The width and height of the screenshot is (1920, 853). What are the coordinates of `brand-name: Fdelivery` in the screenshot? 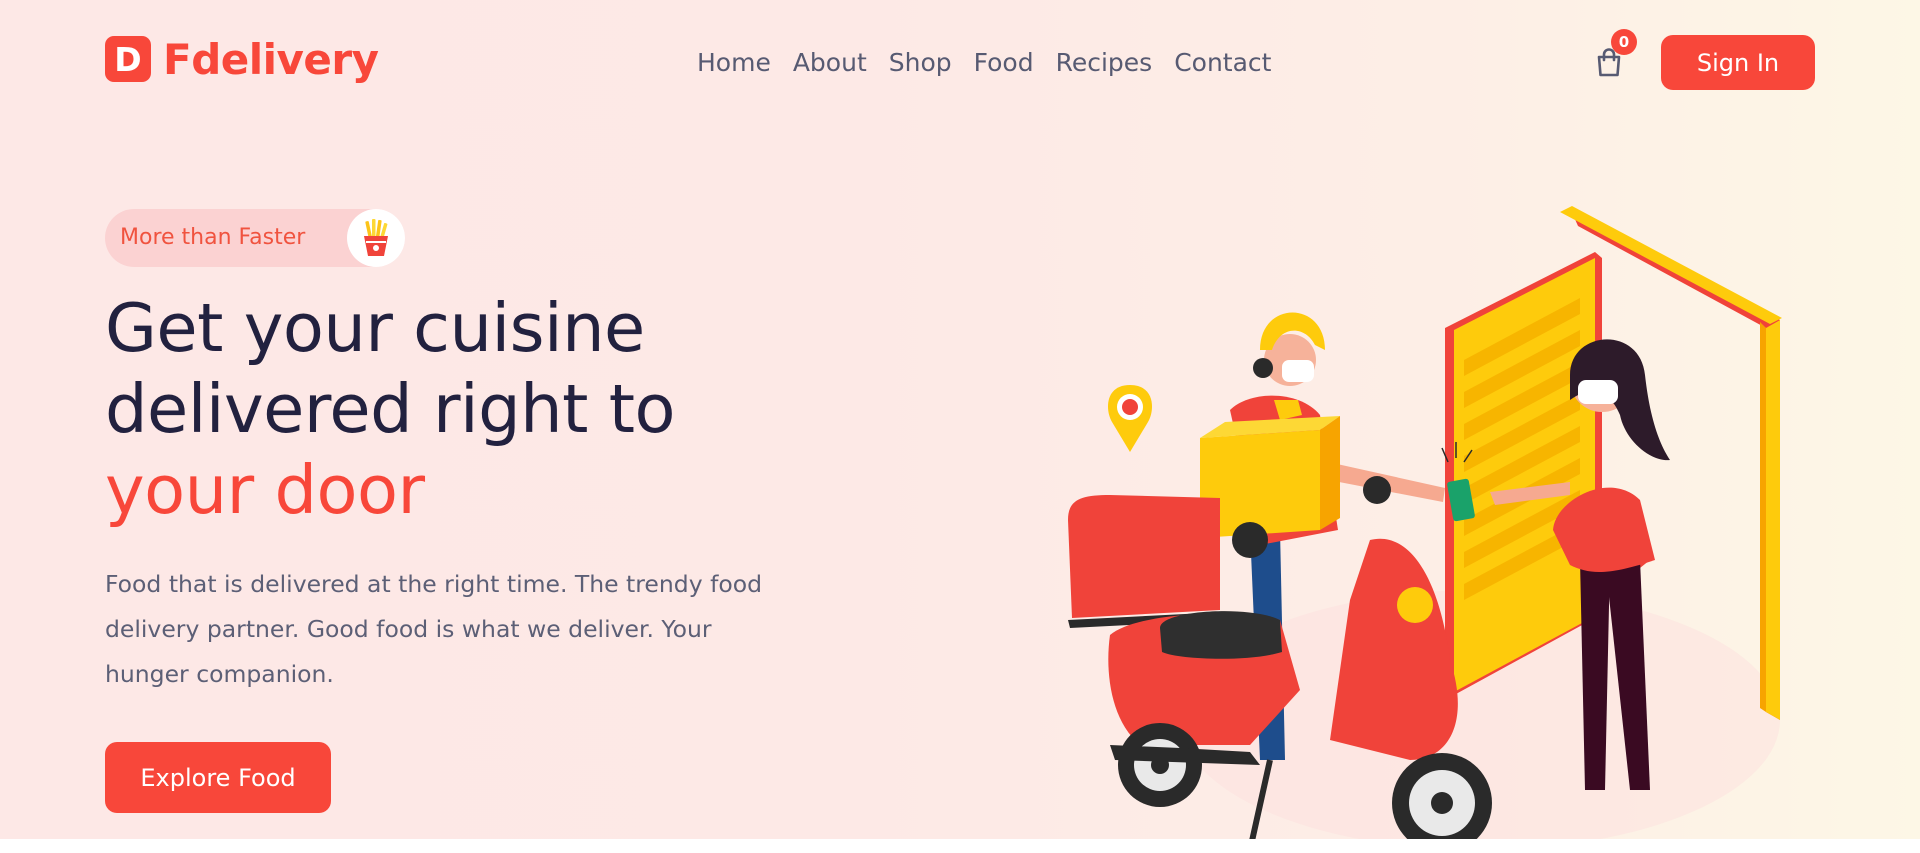 It's located at (271, 59).